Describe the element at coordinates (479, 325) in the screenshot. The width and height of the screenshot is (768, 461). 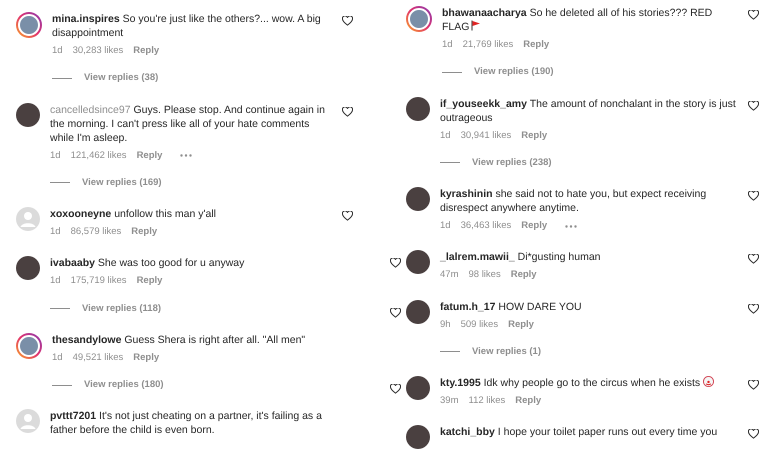
I see `like-count: 509 likes` at that location.